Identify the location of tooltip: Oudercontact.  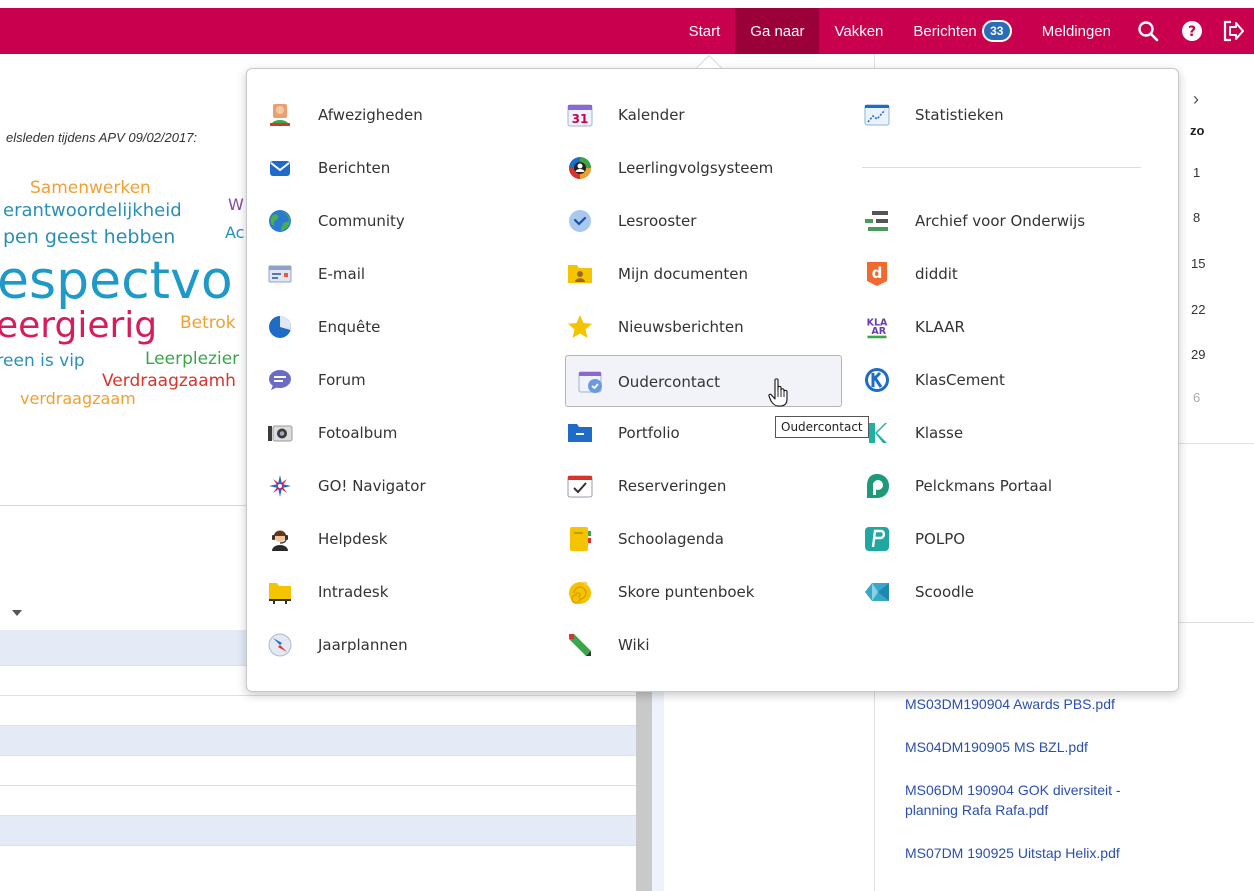
(822, 427).